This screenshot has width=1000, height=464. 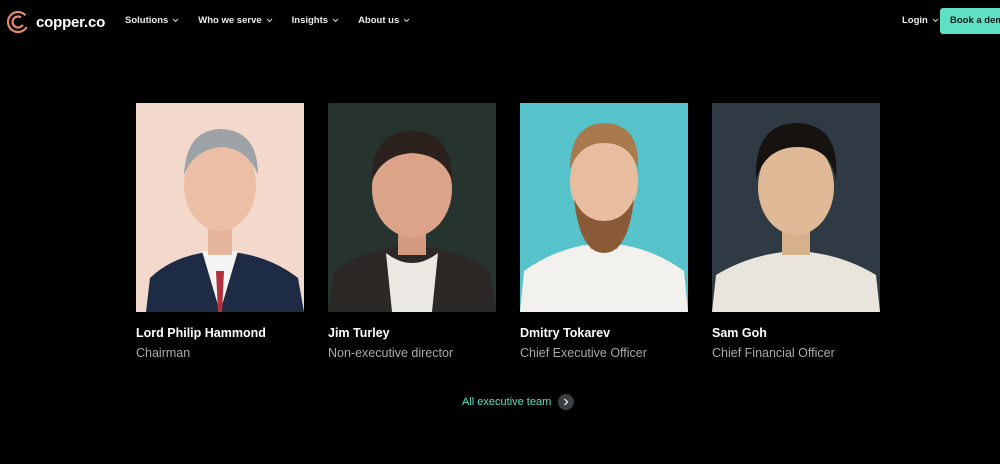 I want to click on member-role: Non-executive director, so click(x=391, y=353).